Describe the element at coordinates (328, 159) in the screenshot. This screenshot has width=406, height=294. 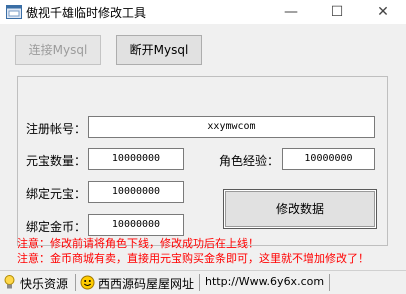
I see `exp-input: 10000000` at that location.